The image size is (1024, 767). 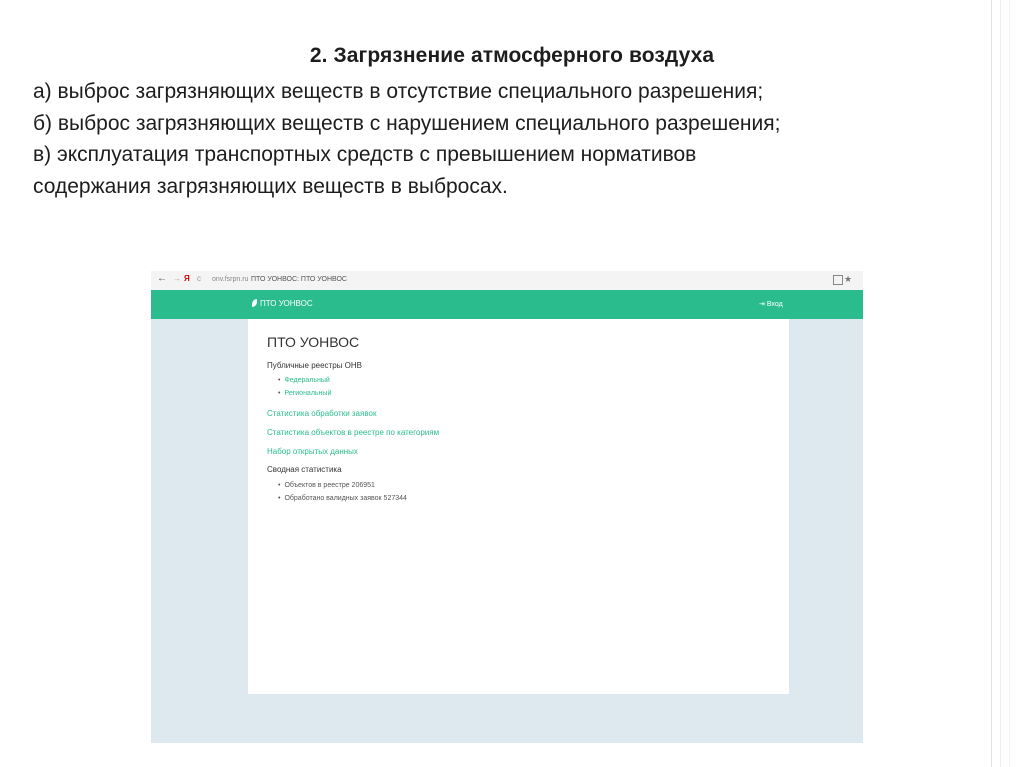 I want to click on registry-link-federal: Федеральный, so click(x=306, y=380).